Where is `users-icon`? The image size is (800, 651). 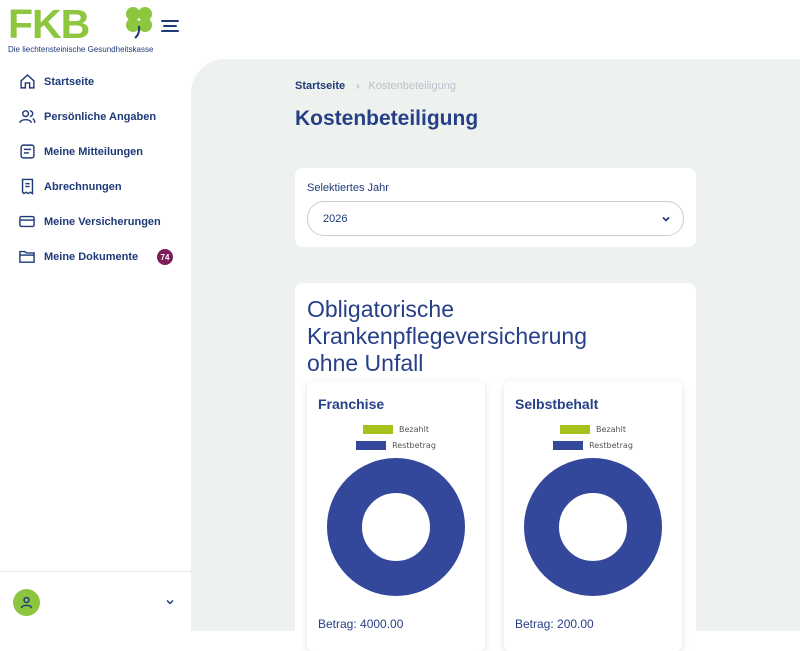 users-icon is located at coordinates (27, 117).